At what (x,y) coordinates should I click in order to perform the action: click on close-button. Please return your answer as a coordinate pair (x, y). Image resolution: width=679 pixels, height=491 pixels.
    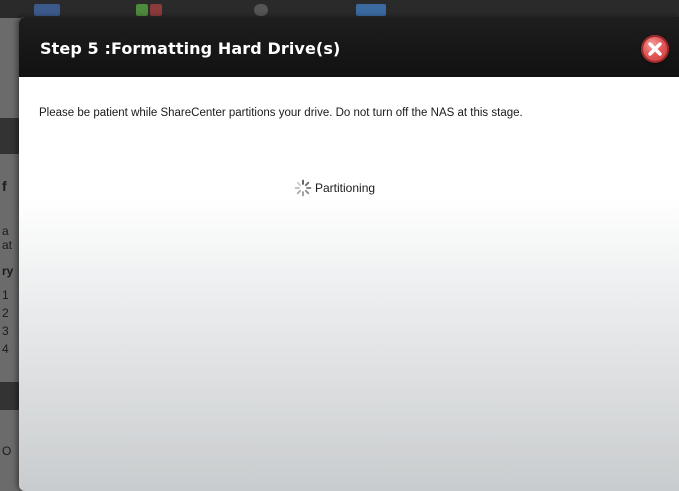
    Looking at the image, I should click on (655, 49).